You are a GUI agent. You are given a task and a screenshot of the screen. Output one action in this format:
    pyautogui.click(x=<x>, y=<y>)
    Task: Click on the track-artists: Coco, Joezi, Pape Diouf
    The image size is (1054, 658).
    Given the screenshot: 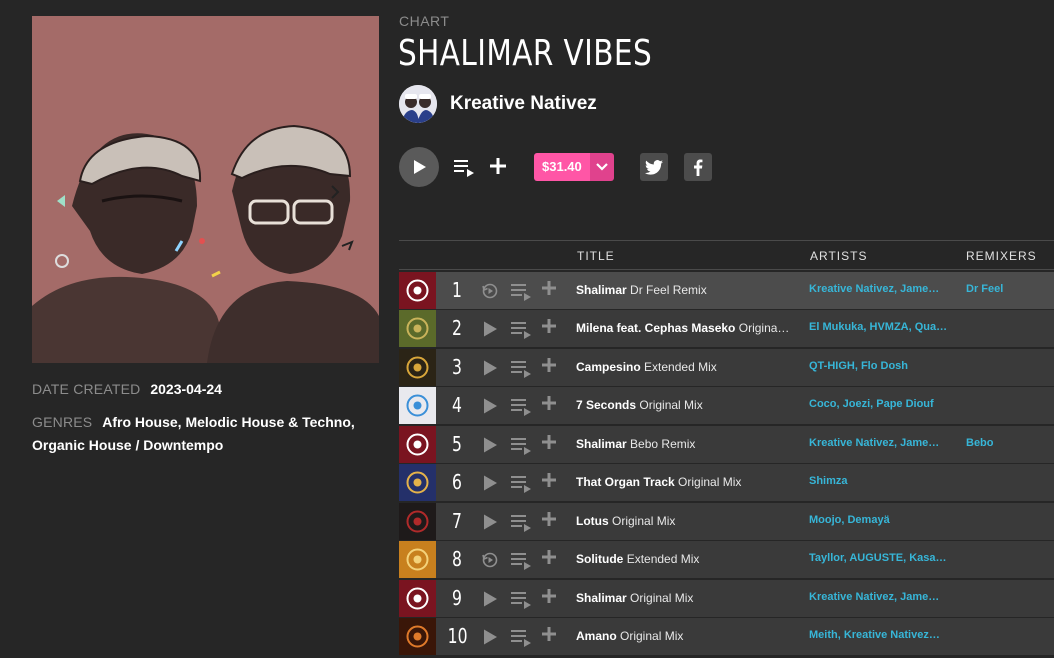 What is the action you would take?
    pyautogui.click(x=880, y=404)
    